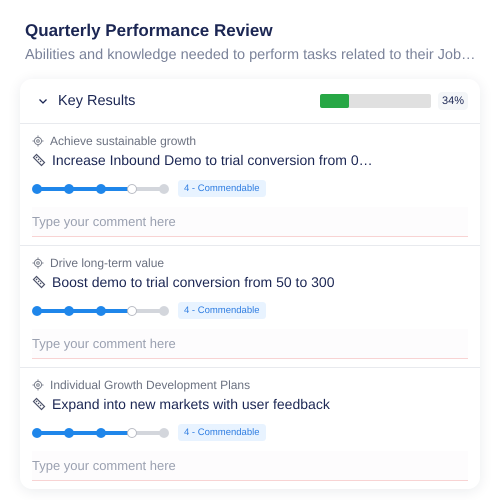  What do you see at coordinates (193, 282) in the screenshot?
I see `key-result-title: Boost demo to trial conversion from 50 to 300` at bounding box center [193, 282].